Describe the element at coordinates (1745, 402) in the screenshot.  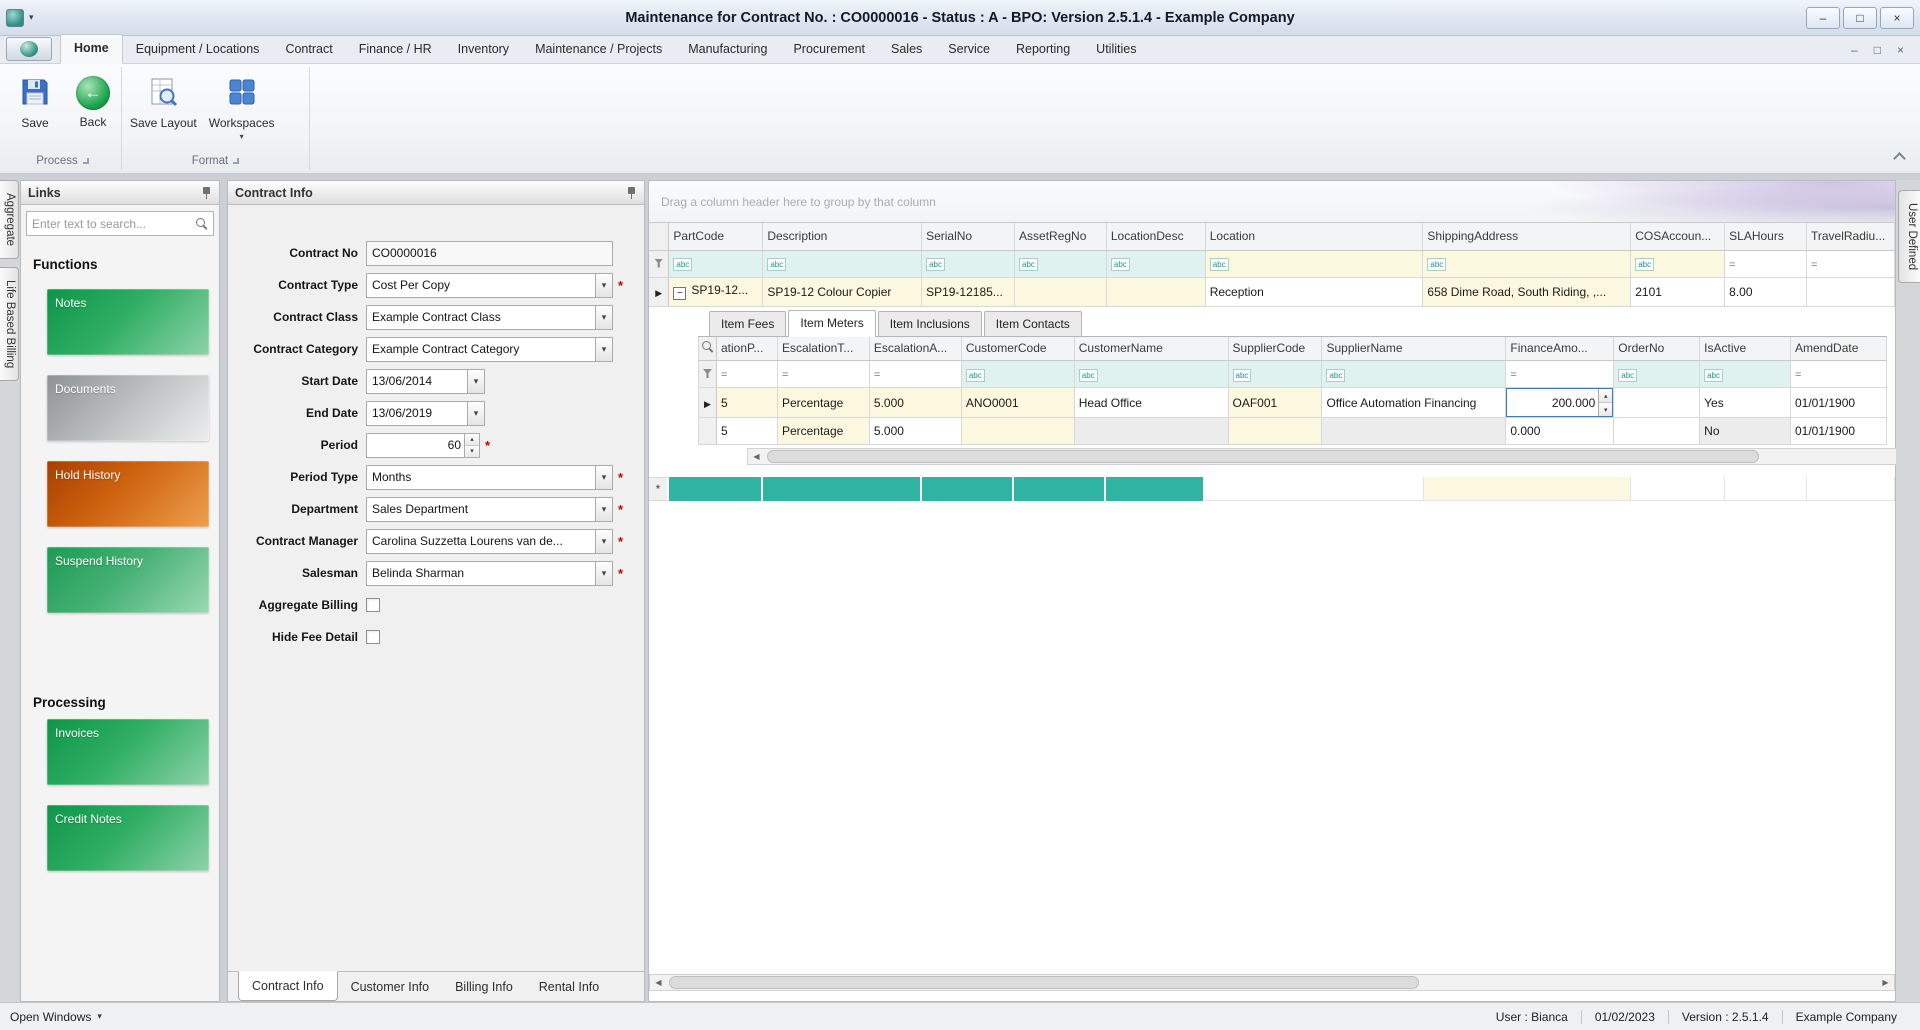
I see `cell-isactive: Yes` at that location.